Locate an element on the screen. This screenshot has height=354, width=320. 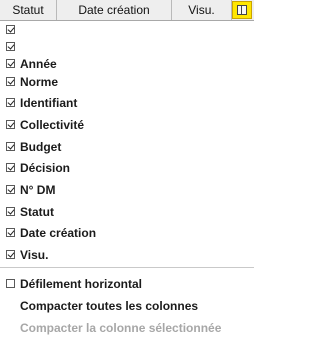
menu-item-statut: Statut is located at coordinates (127, 212).